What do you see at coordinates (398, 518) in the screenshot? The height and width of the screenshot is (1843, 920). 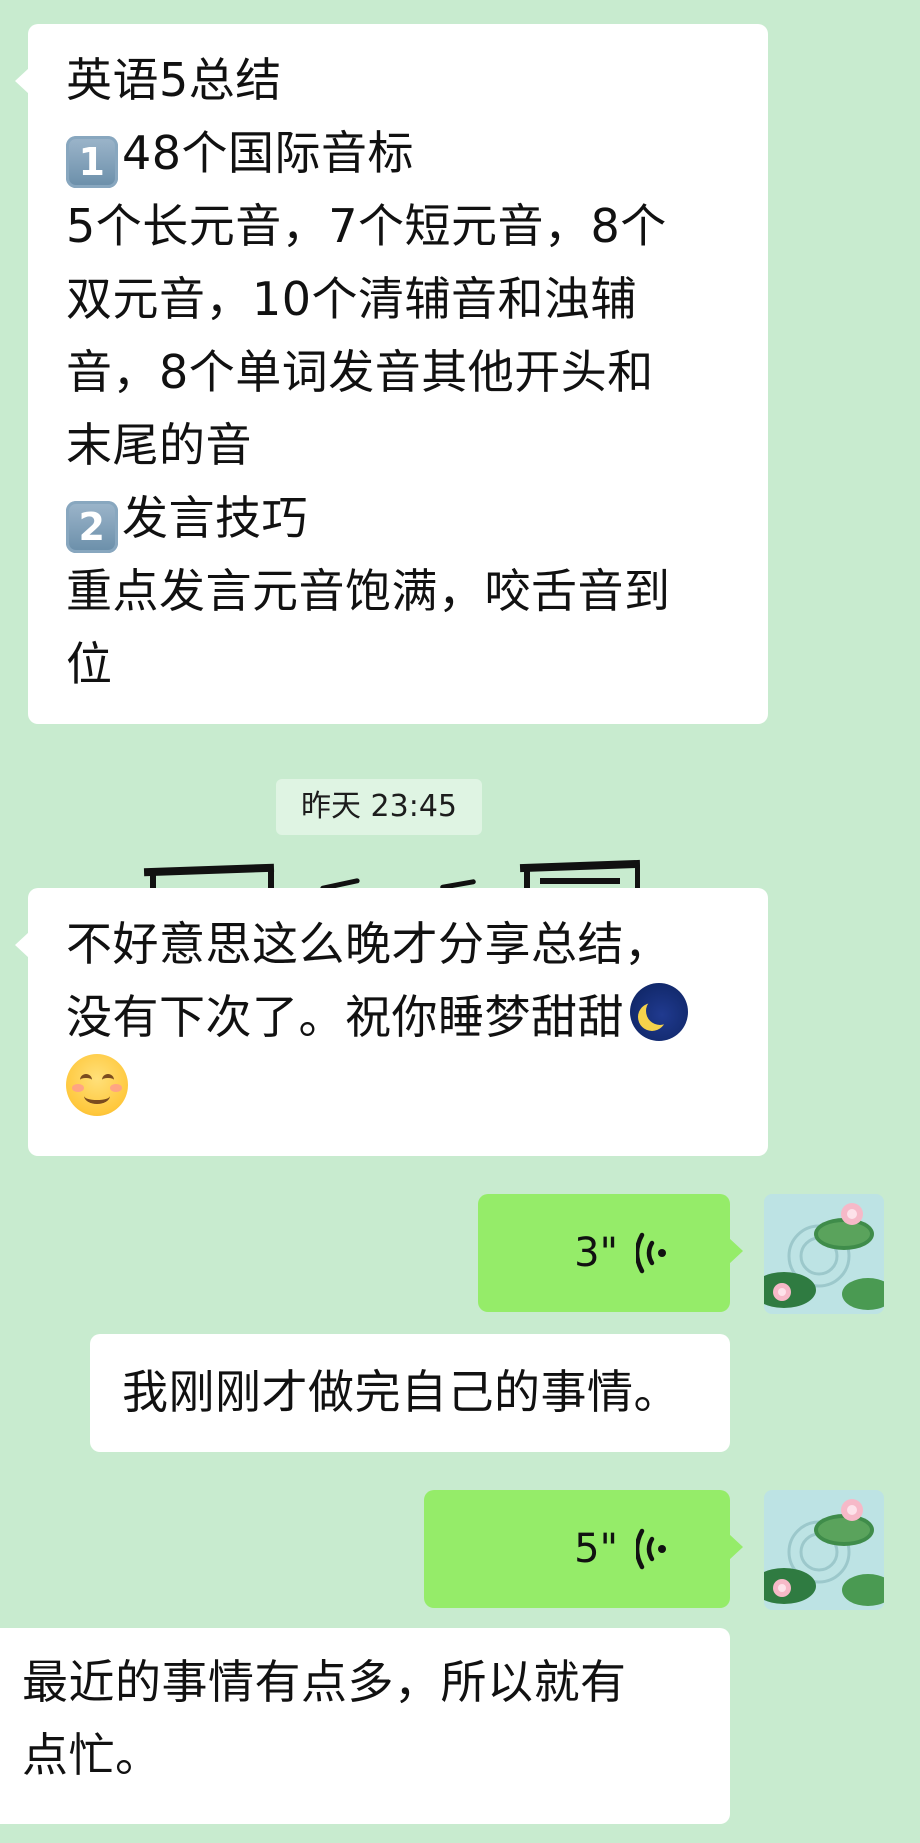 I see `message-line: 2 发言技巧` at bounding box center [398, 518].